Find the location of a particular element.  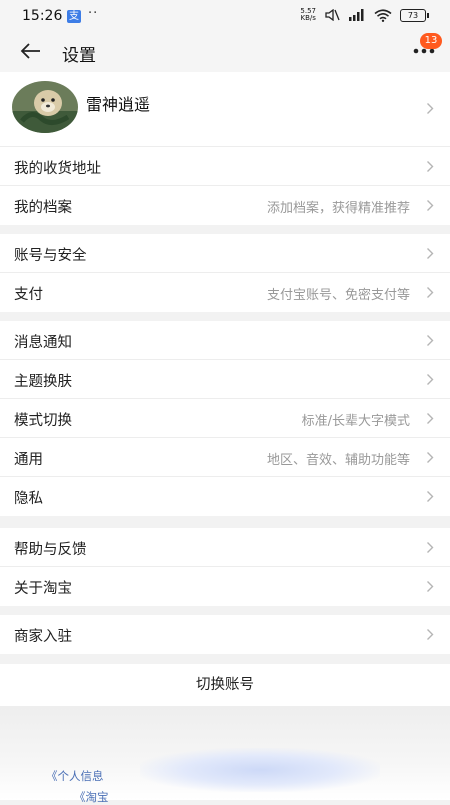

battery-indicator: 73 is located at coordinates (414, 15).